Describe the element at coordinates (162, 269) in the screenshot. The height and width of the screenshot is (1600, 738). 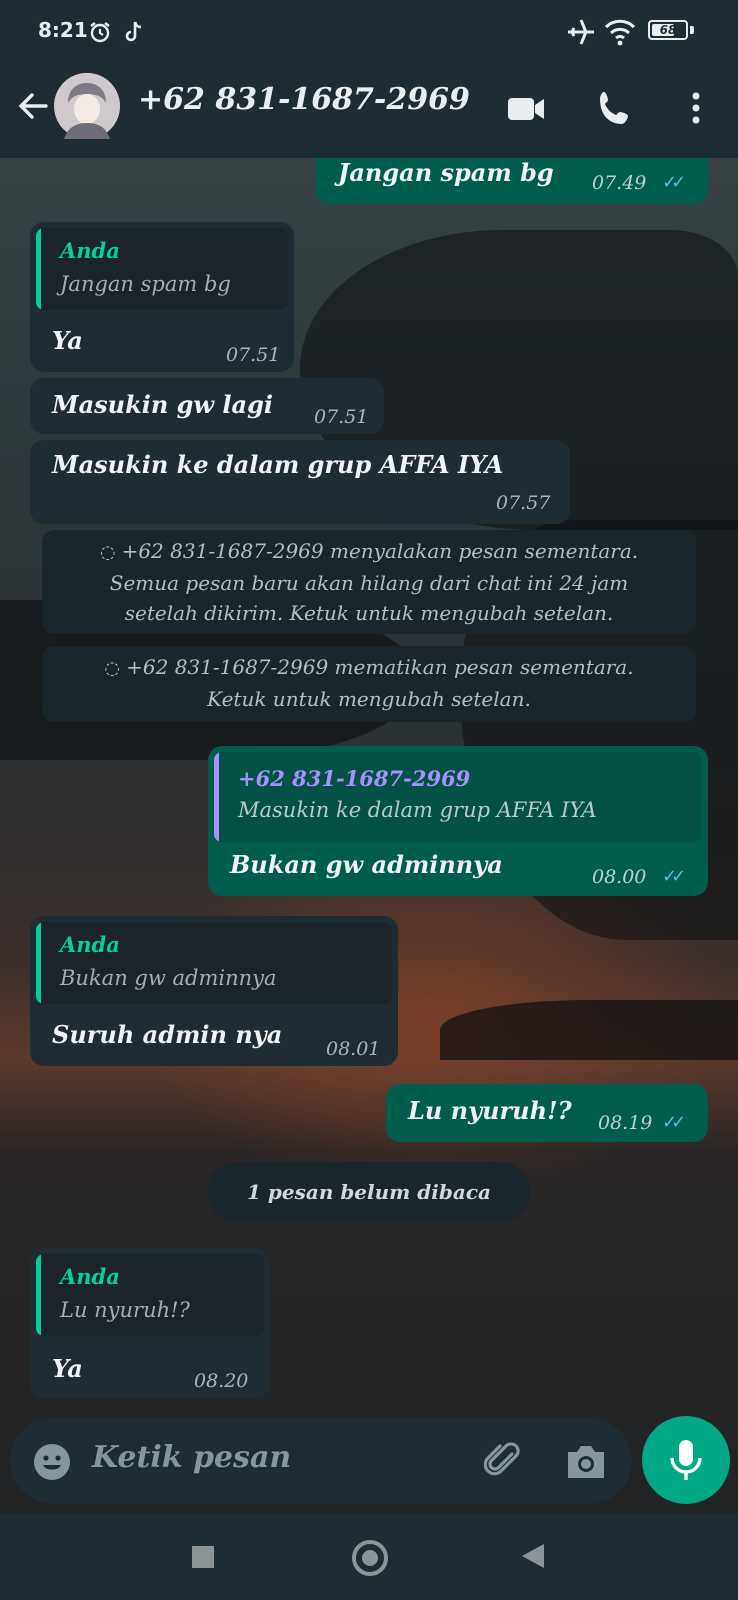
I see `quoted-message: Anda Jangan spam bg` at that location.